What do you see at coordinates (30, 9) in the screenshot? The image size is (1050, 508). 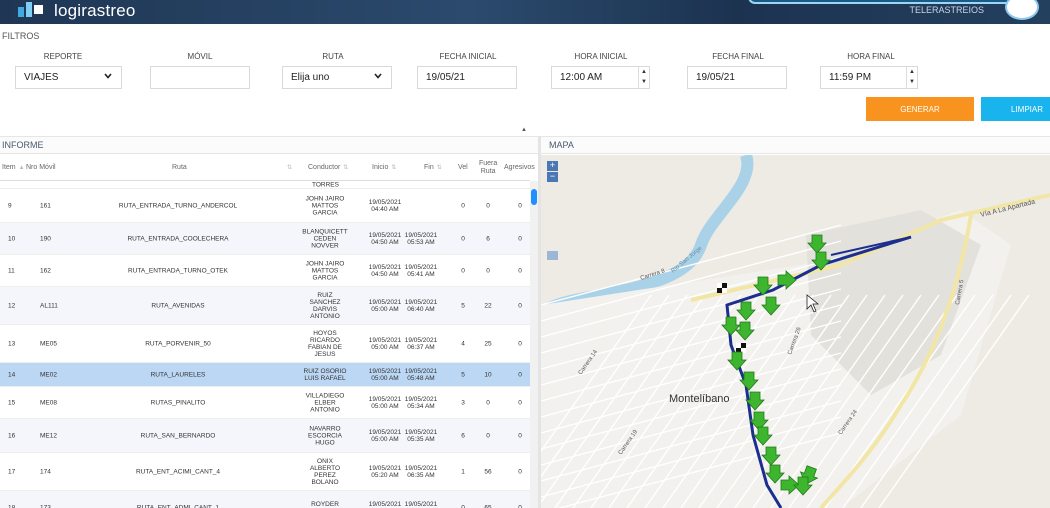 I see `logo-icon` at bounding box center [30, 9].